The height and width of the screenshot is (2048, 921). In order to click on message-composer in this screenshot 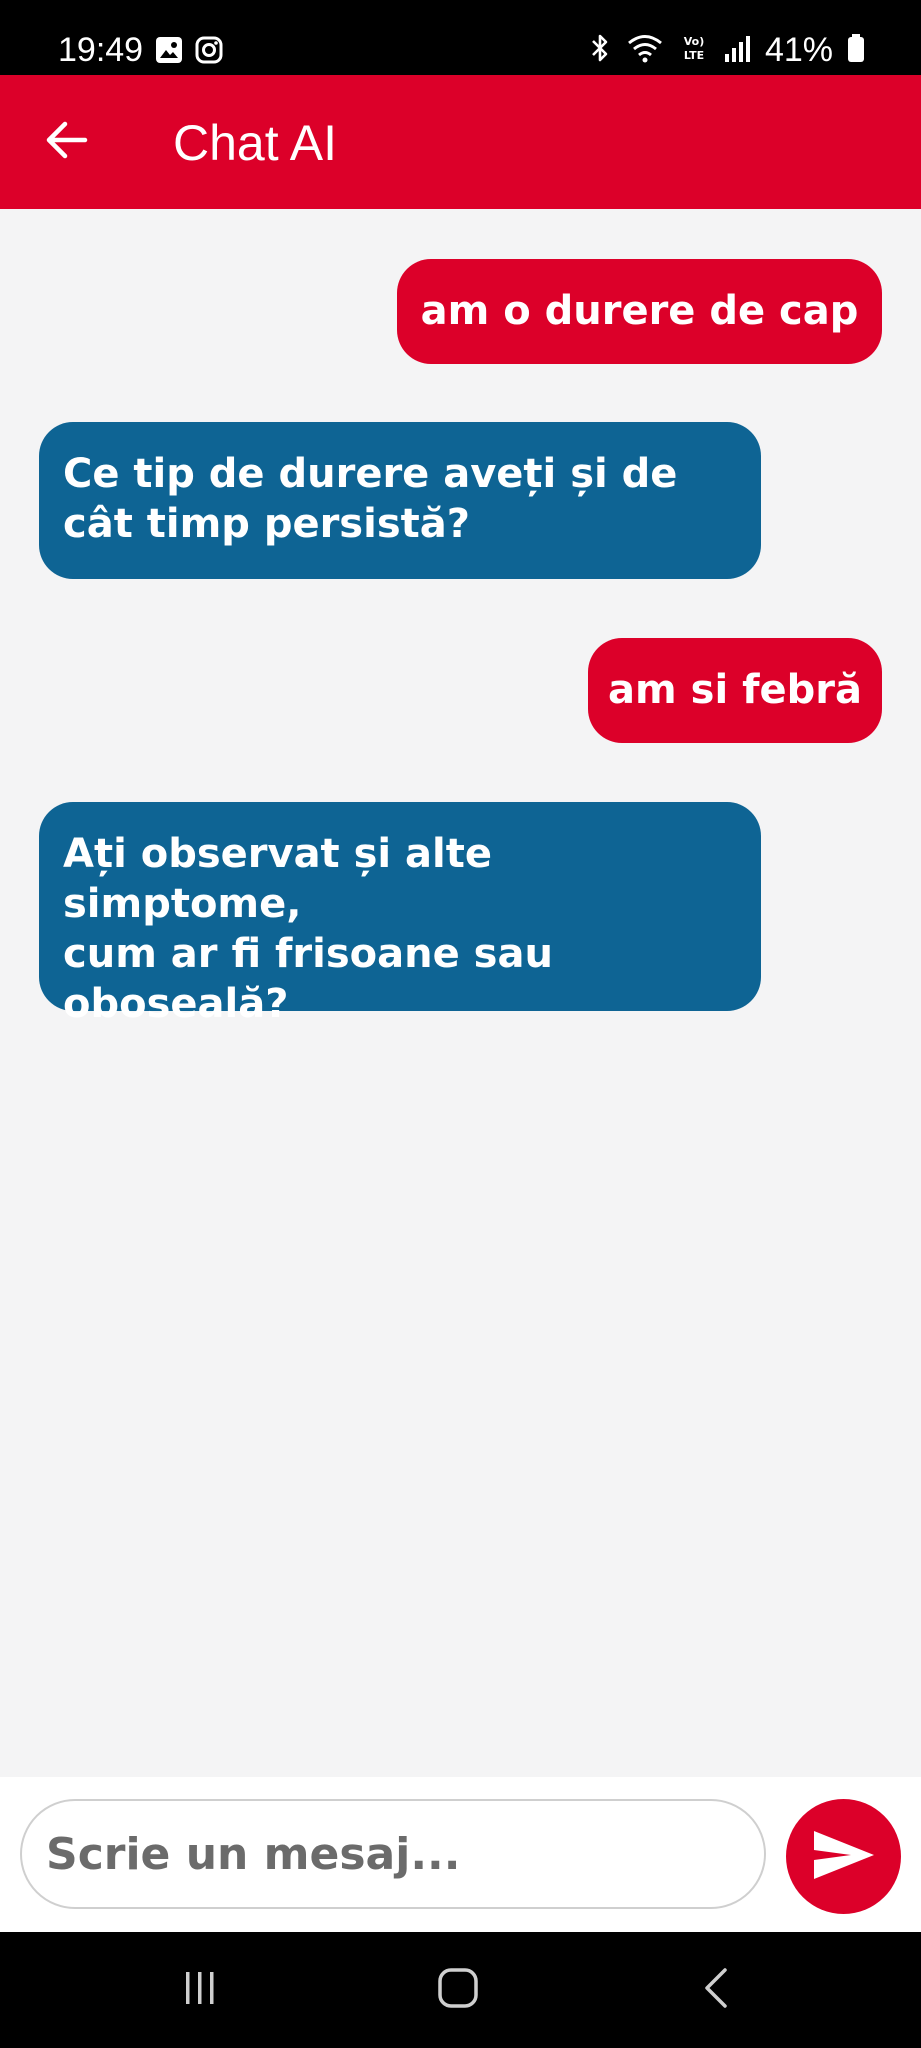, I will do `click(460, 1854)`.